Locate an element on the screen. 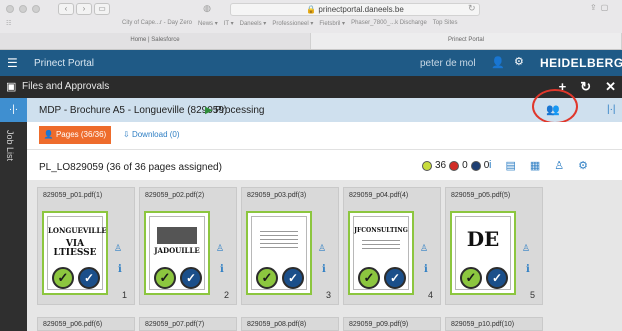 This screenshot has height=331, width=622. page-card: 829059_p08.pdf(8) is located at coordinates (290, 324).